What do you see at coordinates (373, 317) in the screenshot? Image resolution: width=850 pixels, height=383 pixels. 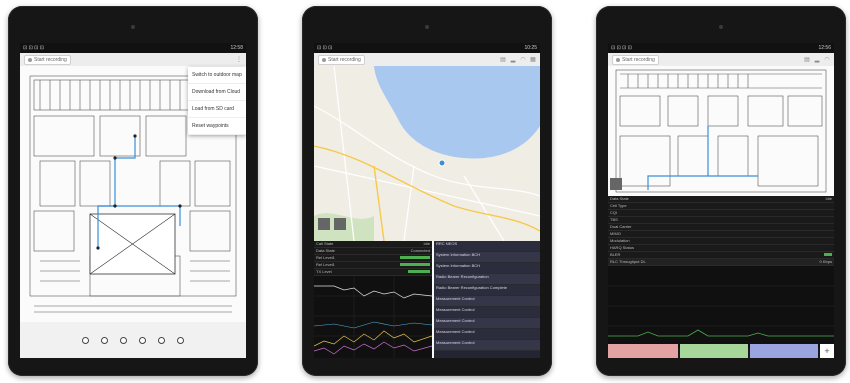 I see `signal-graph` at bounding box center [373, 317].